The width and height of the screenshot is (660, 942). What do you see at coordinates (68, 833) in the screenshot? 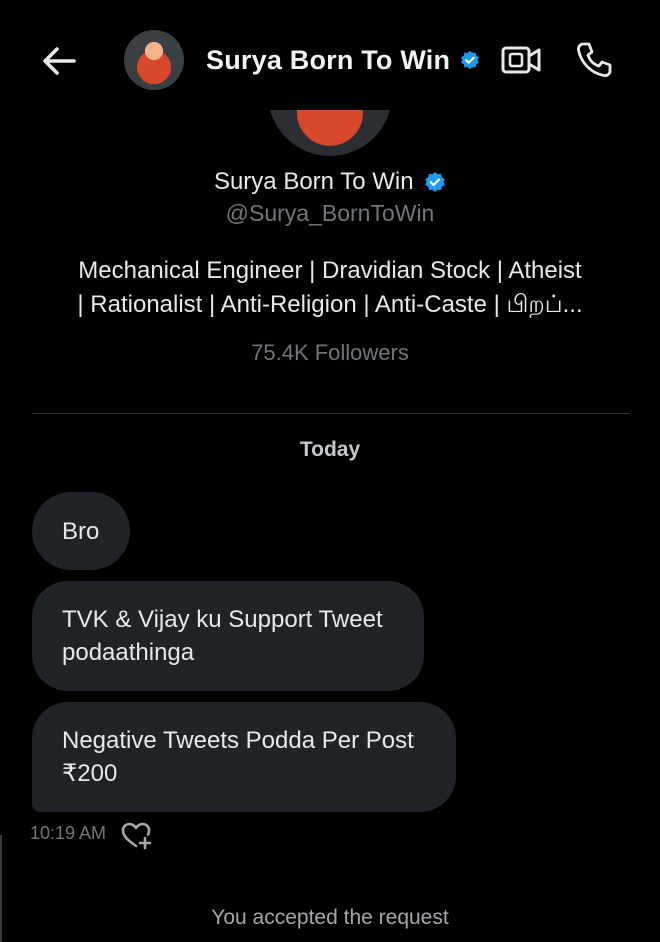
I see `message-timestamp: 10:19 AM` at bounding box center [68, 833].